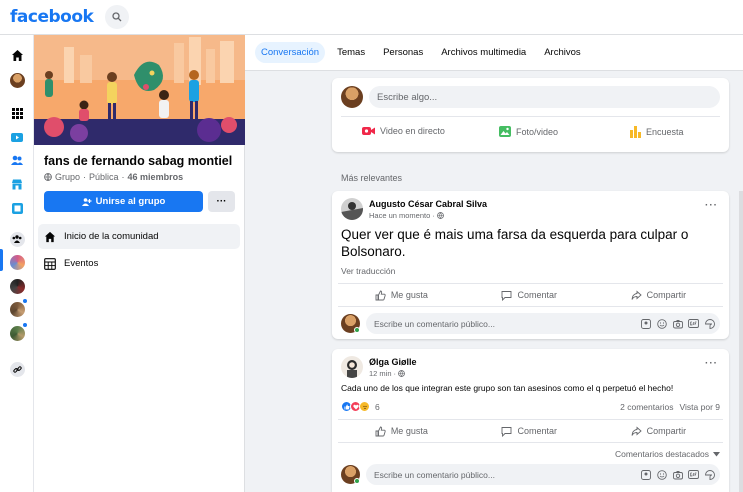 The width and height of the screenshot is (743, 492). I want to click on rail-home, so click(17, 55).